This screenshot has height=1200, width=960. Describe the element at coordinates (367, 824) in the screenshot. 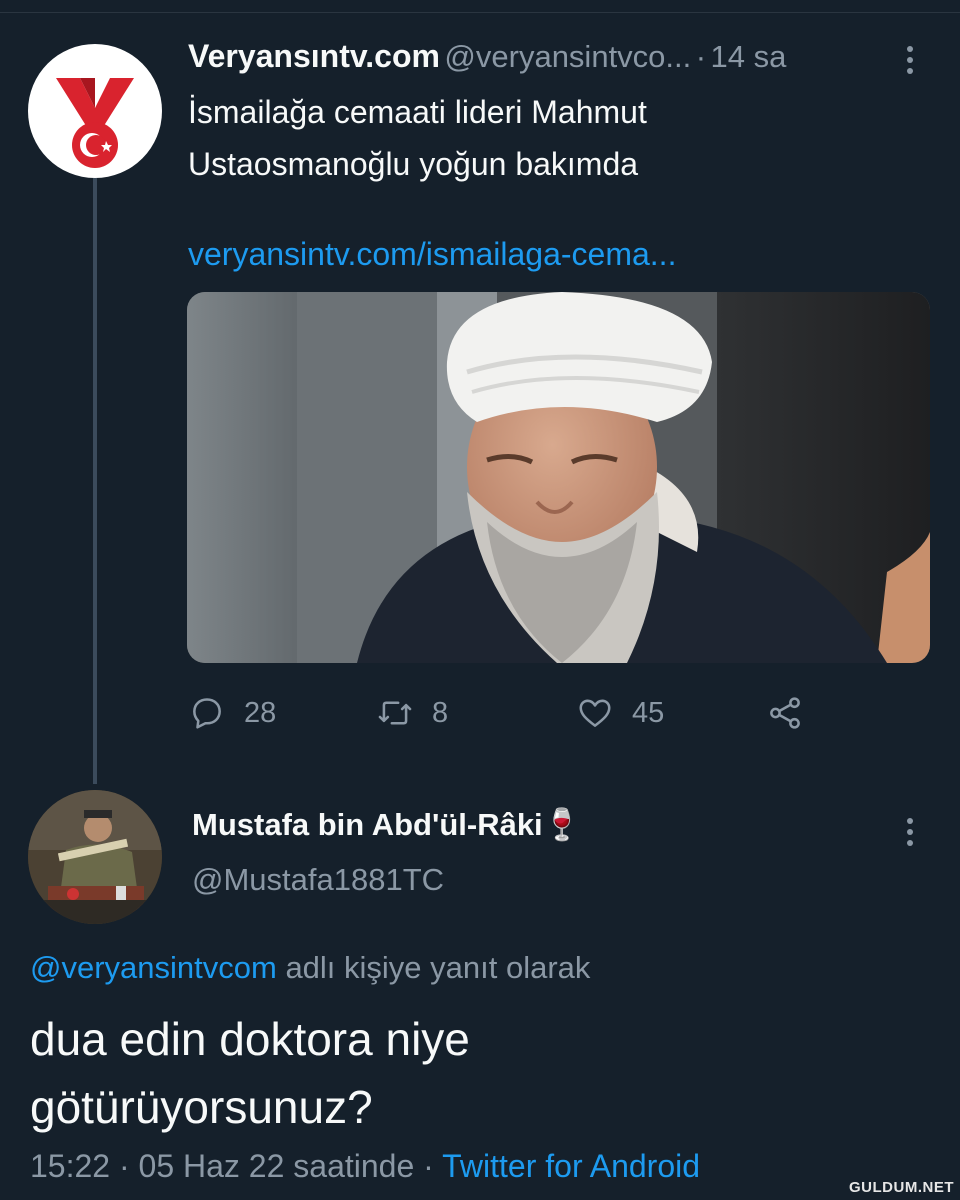

I see `reply-author-name-text: Mustafa bin Abd'ül-Râki` at that location.